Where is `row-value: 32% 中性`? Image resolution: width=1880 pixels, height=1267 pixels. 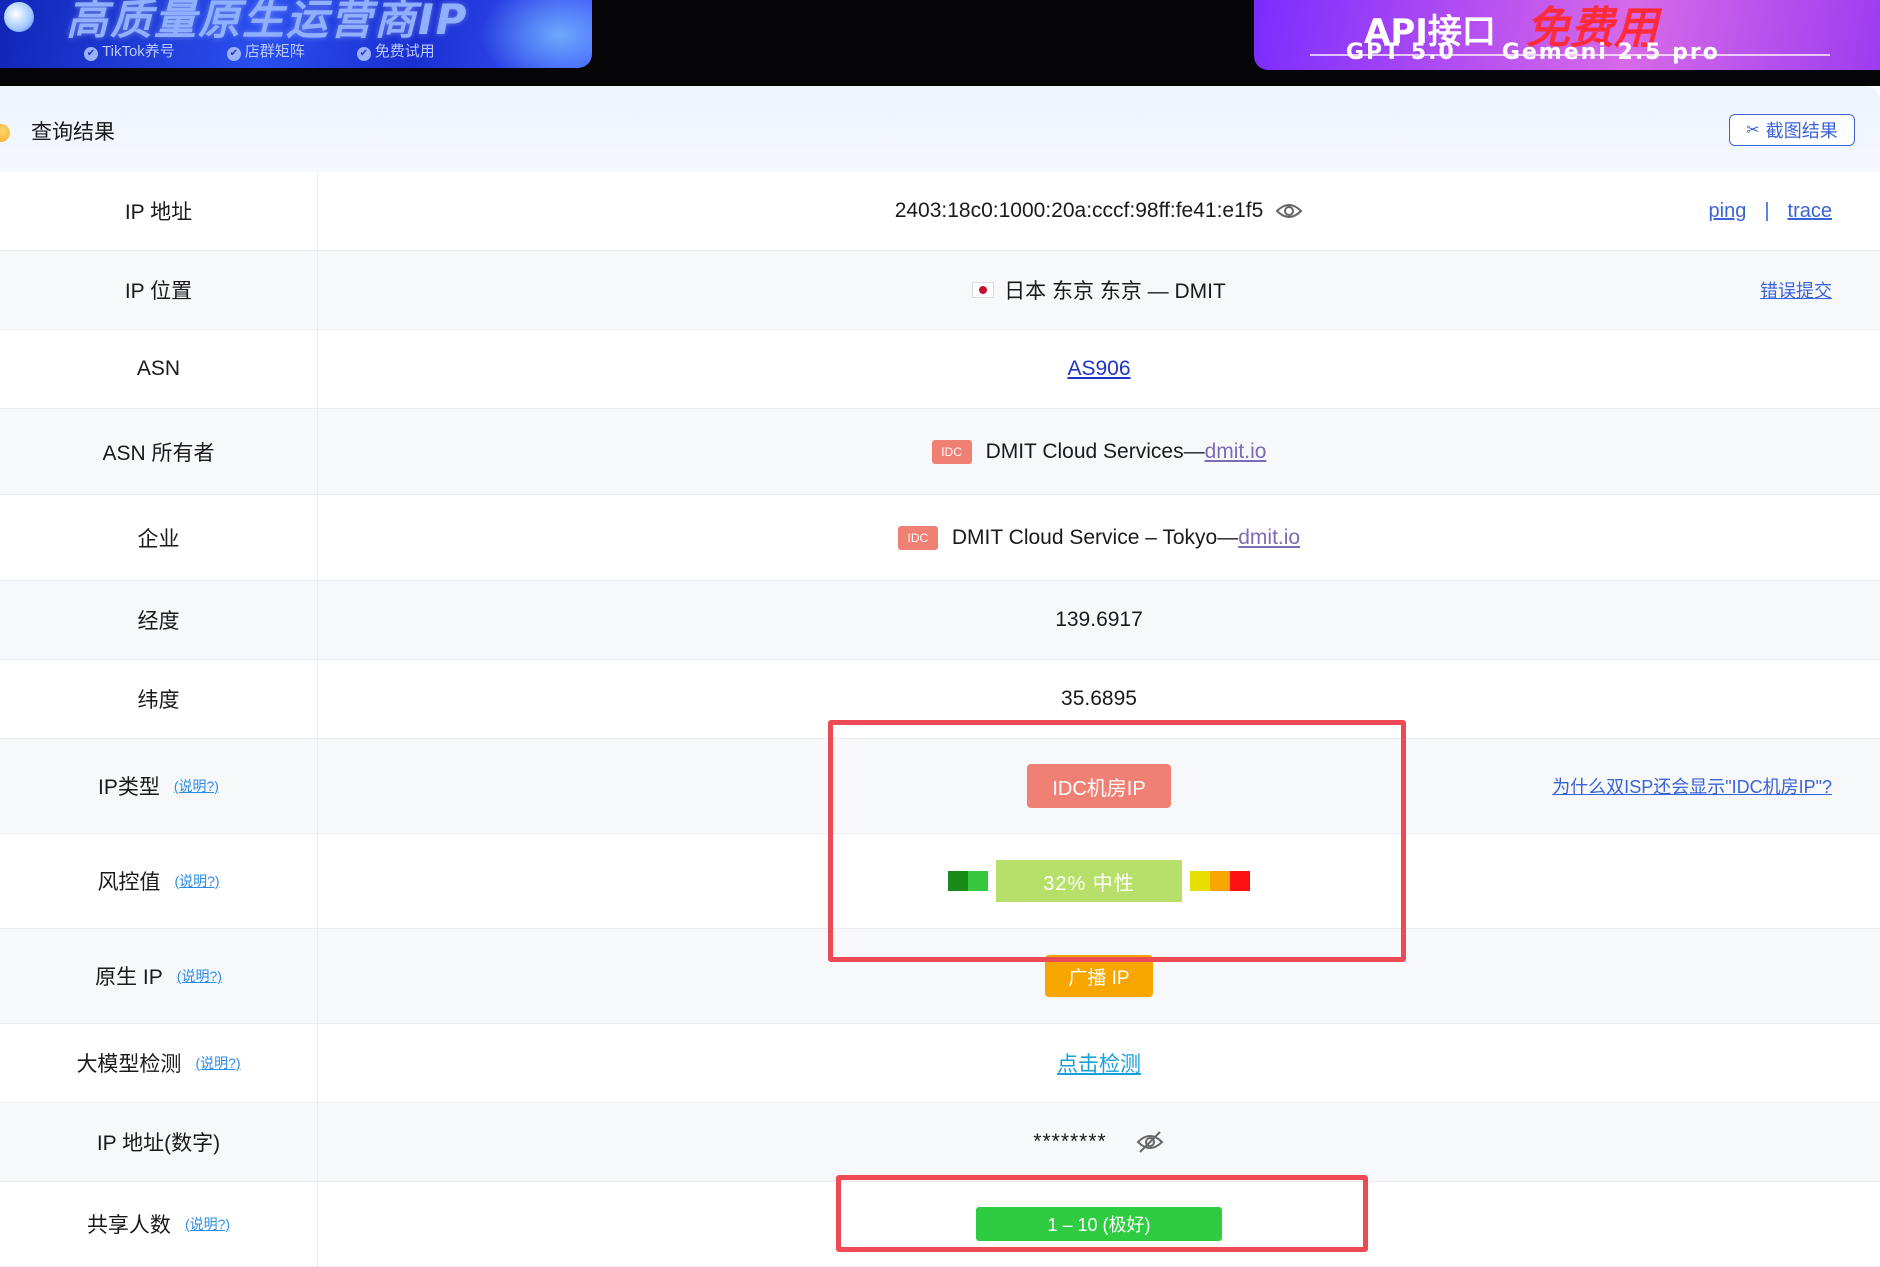 row-value: 32% 中性 is located at coordinates (1099, 881).